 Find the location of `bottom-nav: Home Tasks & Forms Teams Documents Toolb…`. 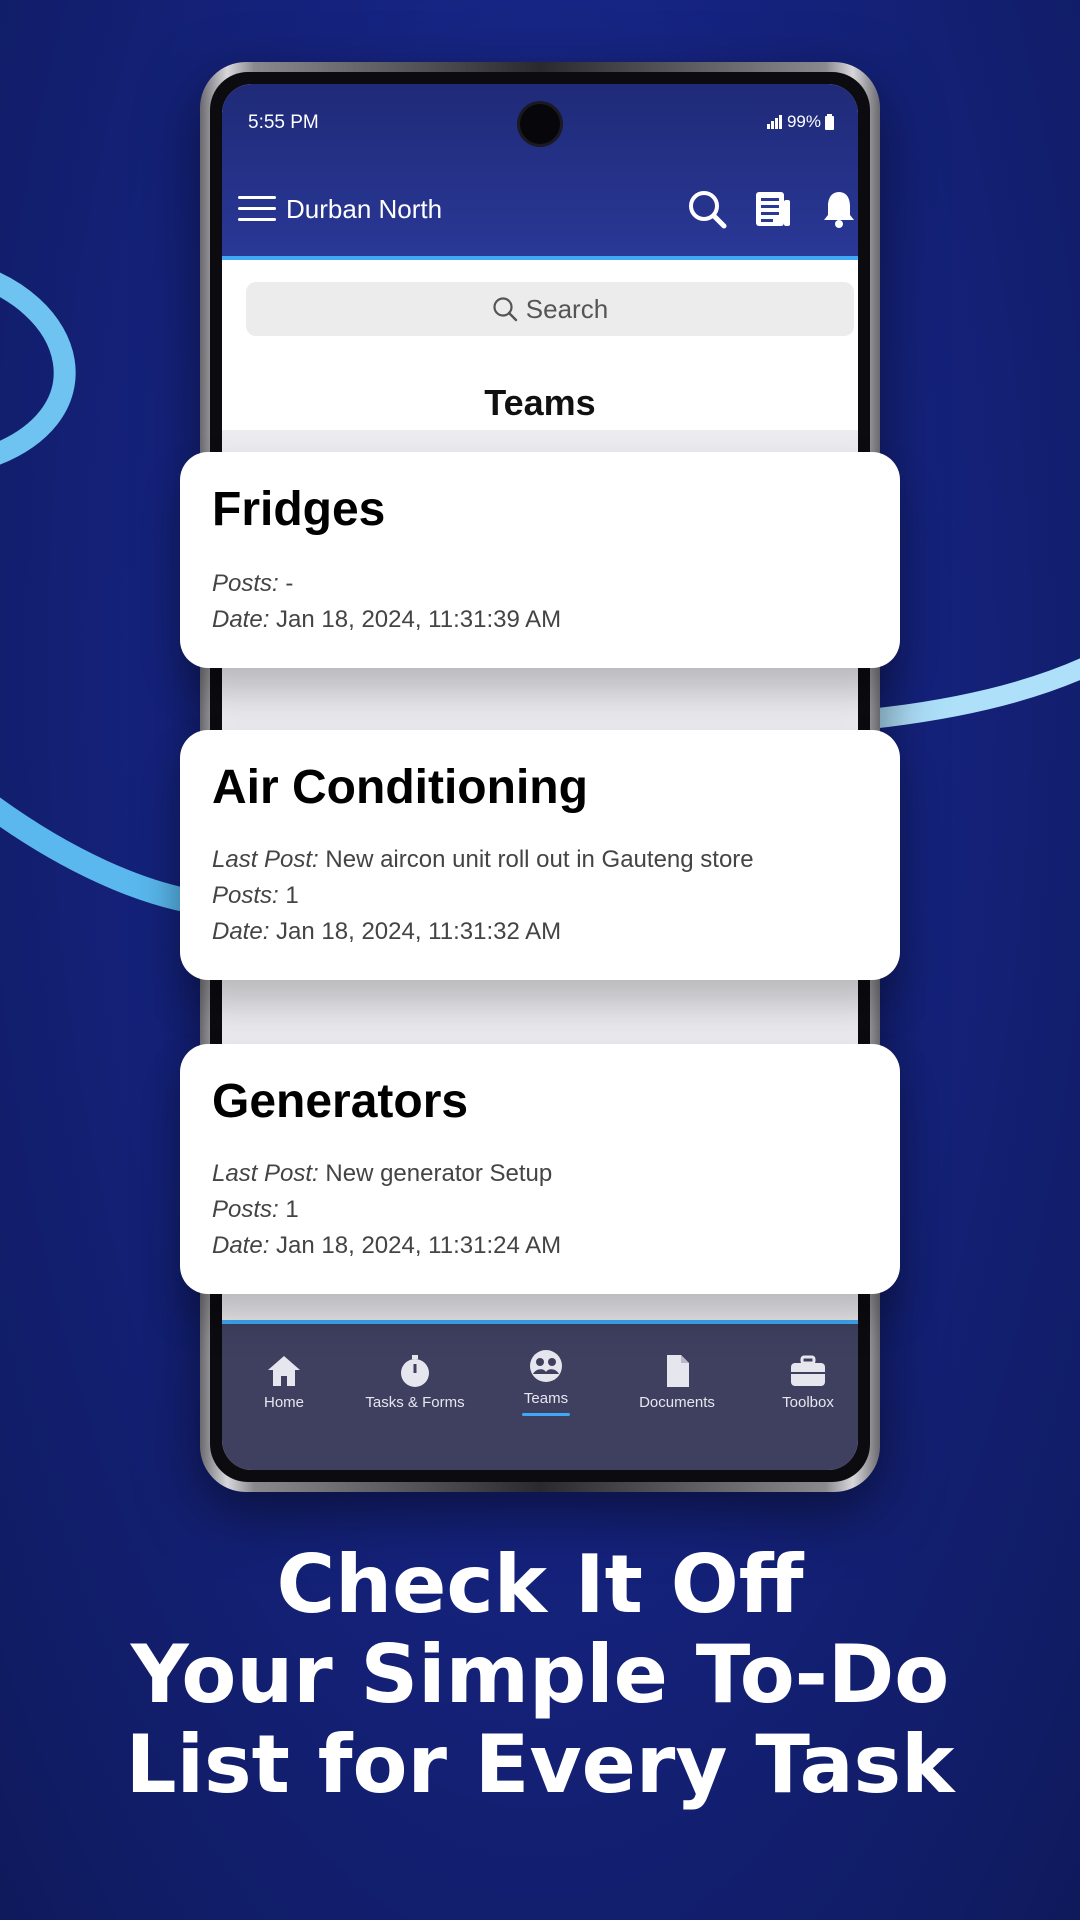

bottom-nav: Home Tasks & Forms Teams Documents Toolb… is located at coordinates (540, 1395).